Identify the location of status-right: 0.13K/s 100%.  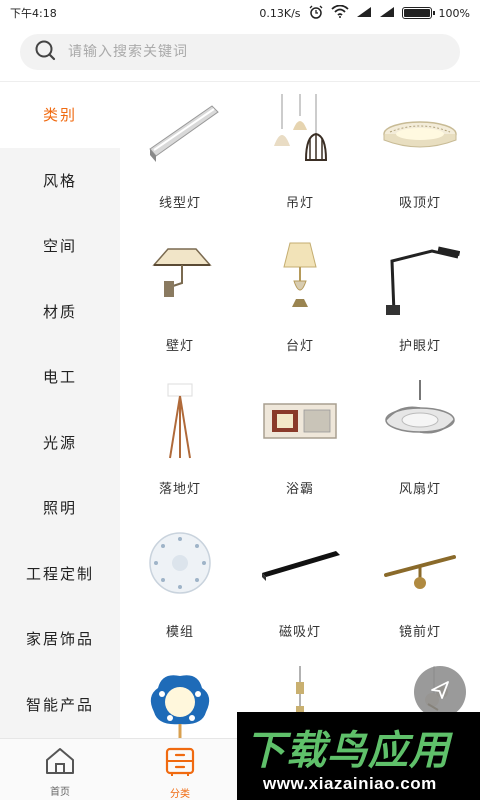
(364, 13).